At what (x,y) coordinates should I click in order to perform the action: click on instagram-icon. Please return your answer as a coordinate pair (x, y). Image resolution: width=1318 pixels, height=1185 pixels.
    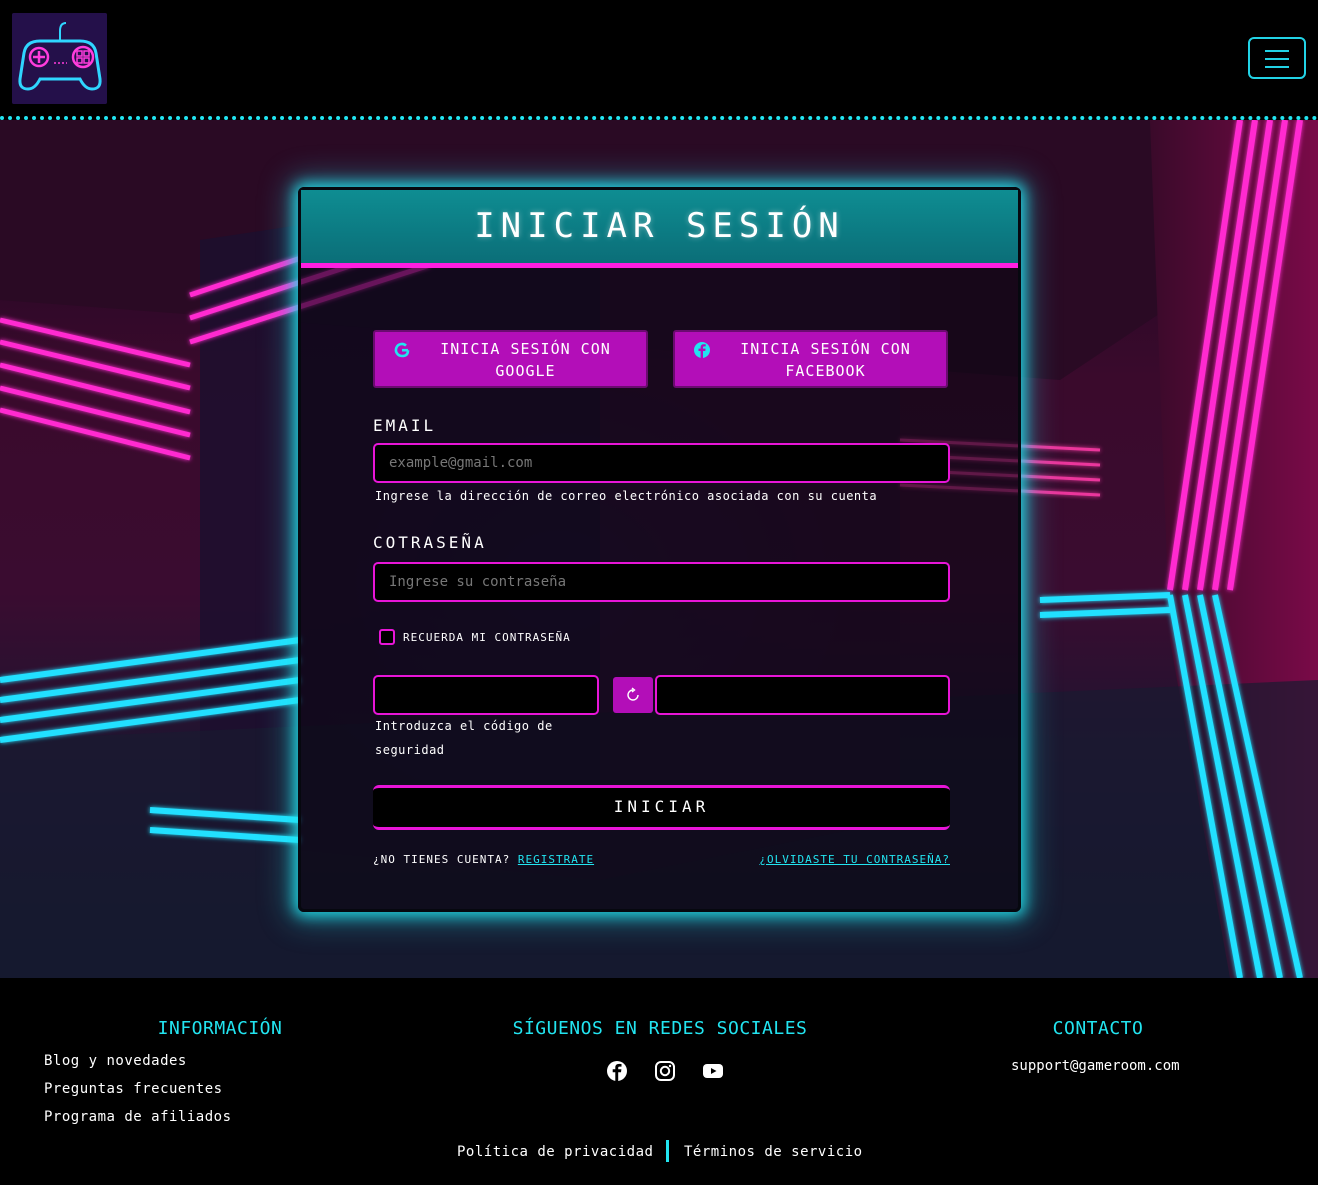
    Looking at the image, I should click on (665, 1071).